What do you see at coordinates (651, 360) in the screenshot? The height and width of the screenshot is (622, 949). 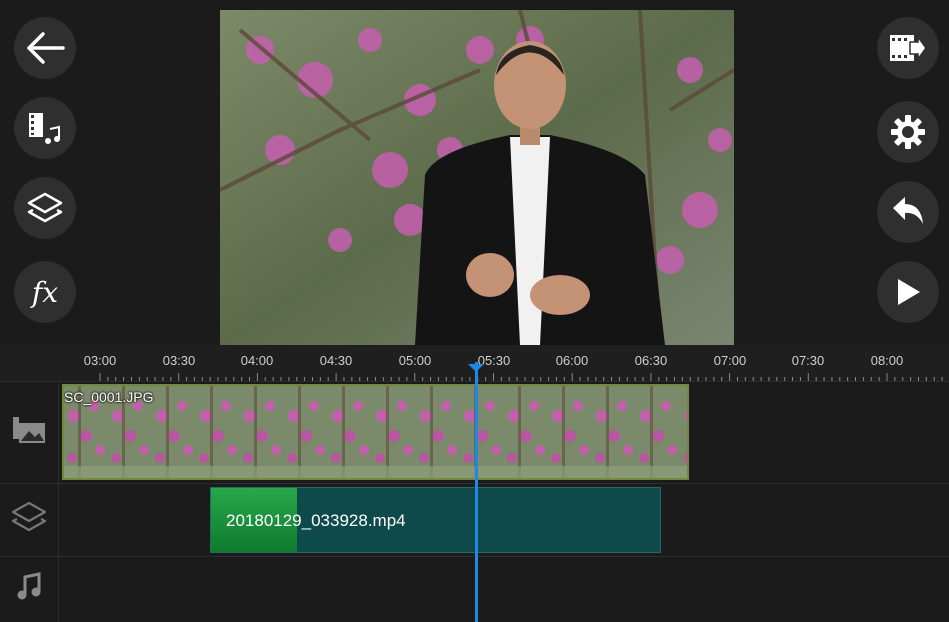 I see `ruler-tick-label: 06:30` at bounding box center [651, 360].